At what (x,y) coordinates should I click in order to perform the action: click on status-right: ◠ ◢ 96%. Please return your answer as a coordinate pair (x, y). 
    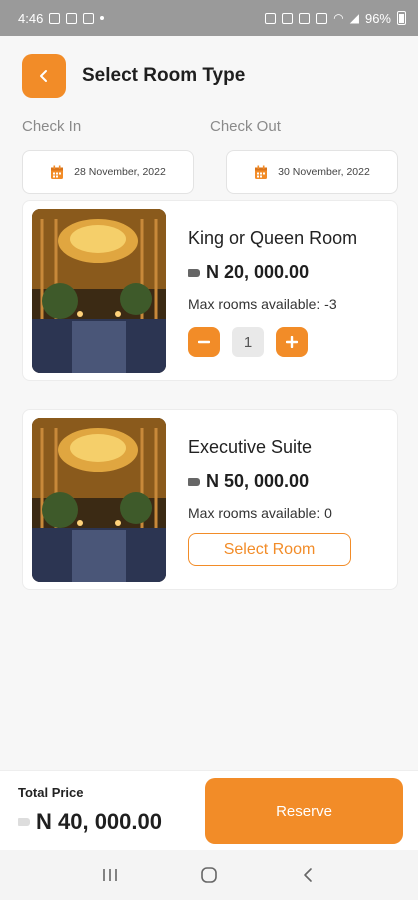
    Looking at the image, I should click on (335, 18).